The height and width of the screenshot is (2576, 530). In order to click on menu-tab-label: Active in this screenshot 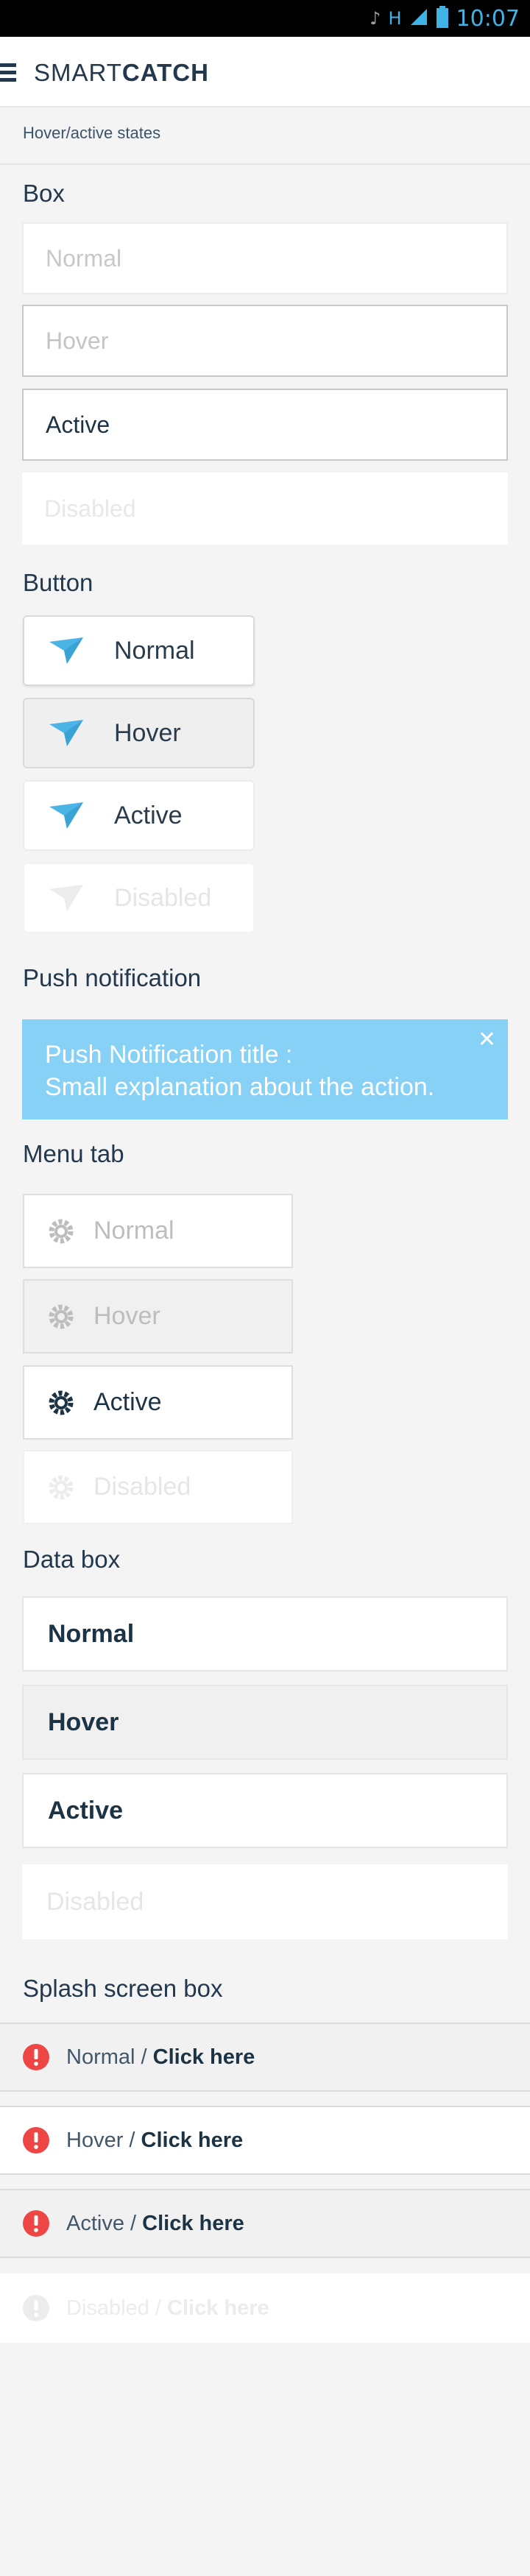, I will do `click(127, 1402)`.